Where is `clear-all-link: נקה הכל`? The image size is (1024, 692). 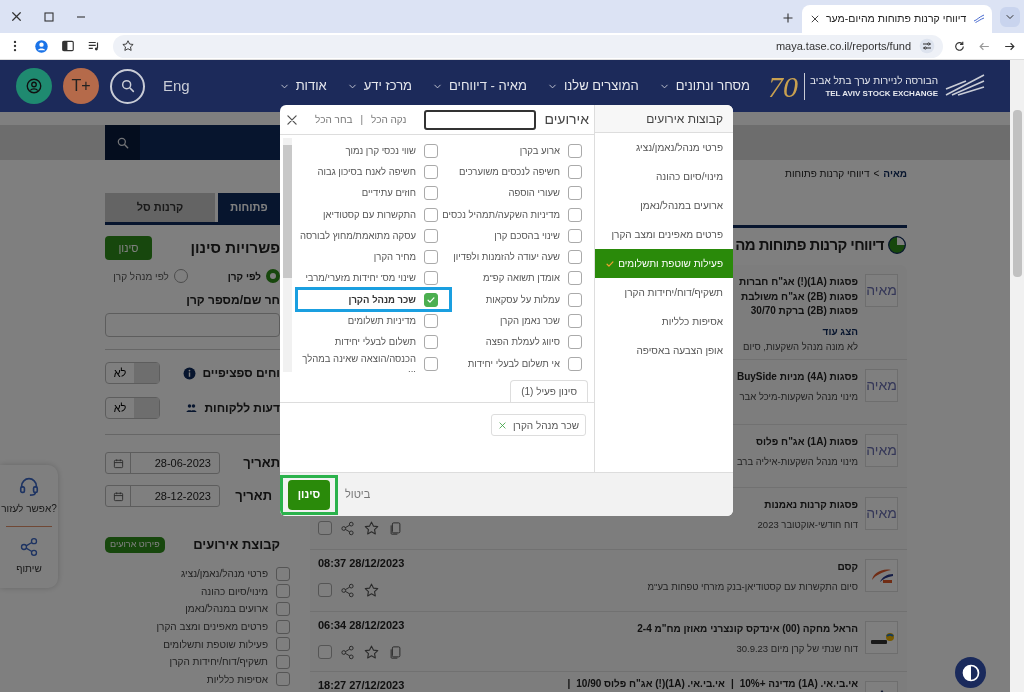
clear-all-link: נקה הכל is located at coordinates (389, 119).